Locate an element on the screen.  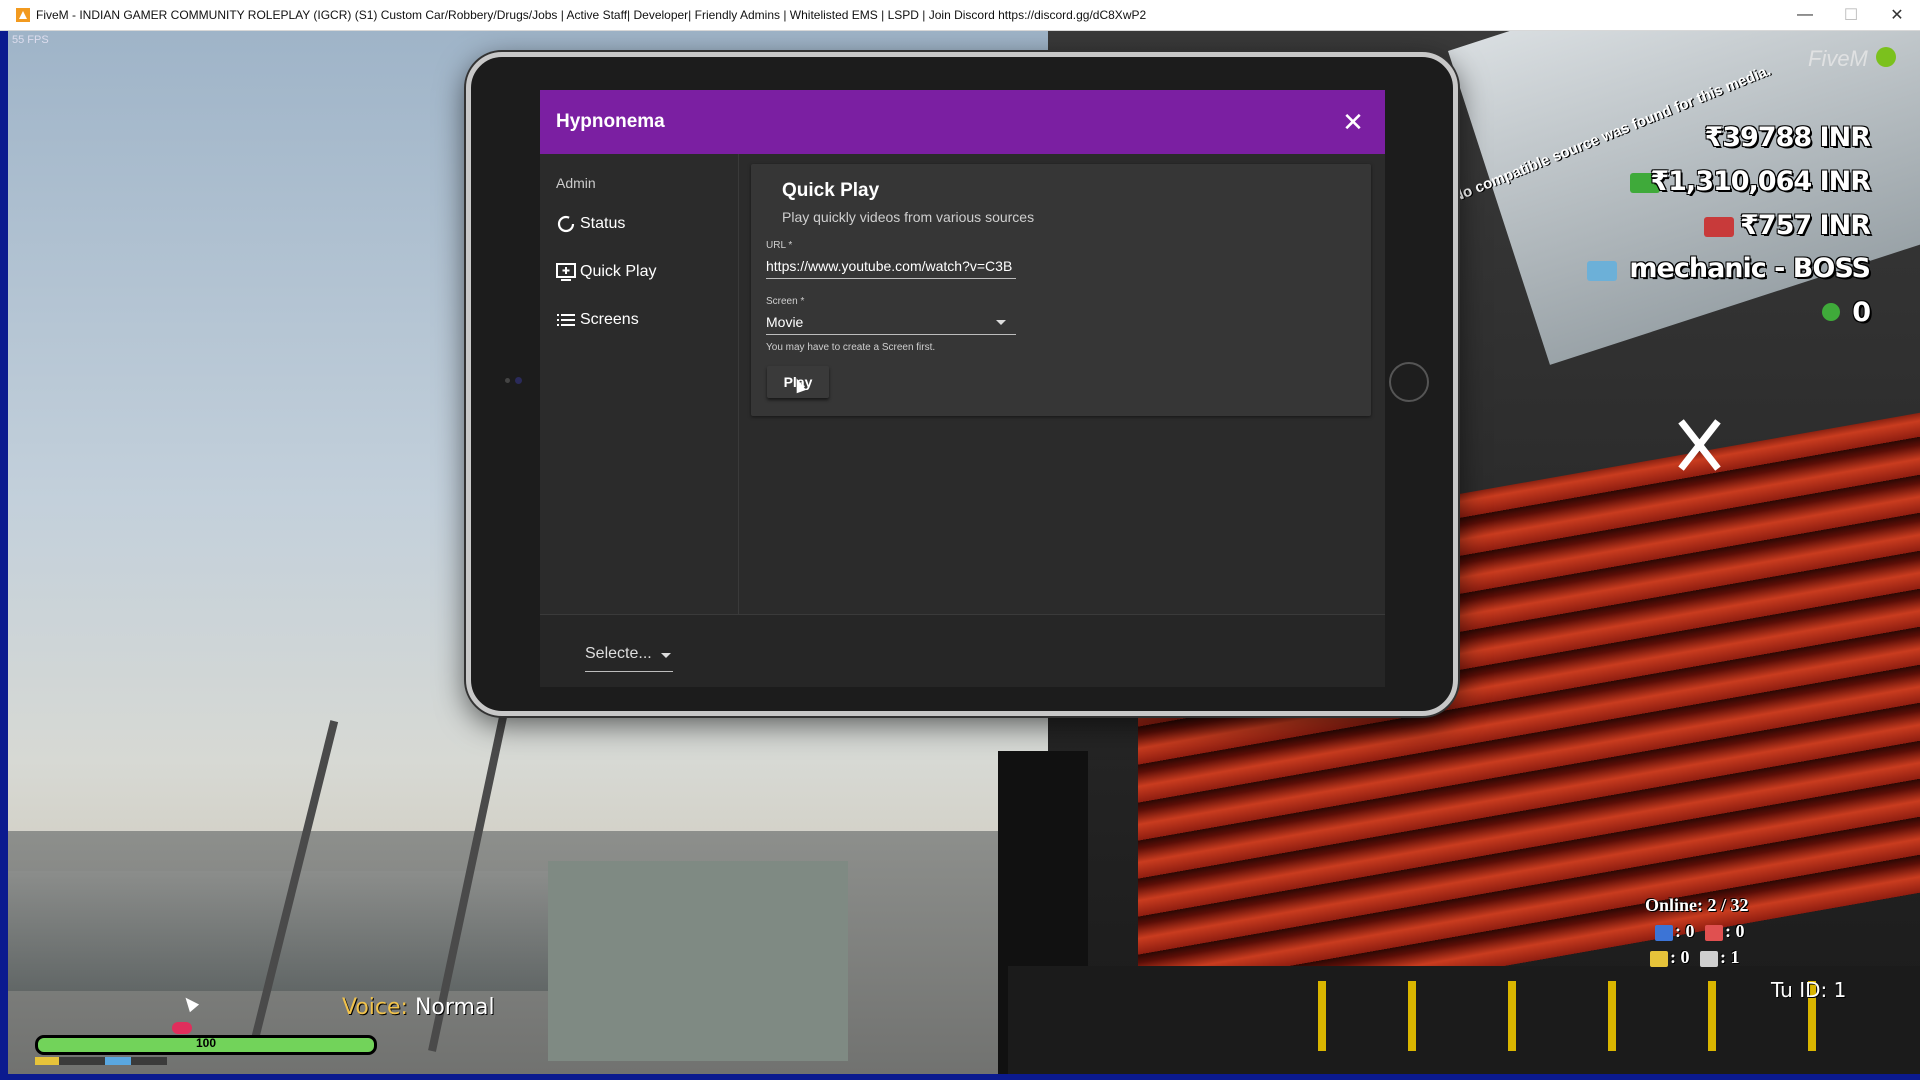
fivem-app-icon is located at coordinates (23, 15).